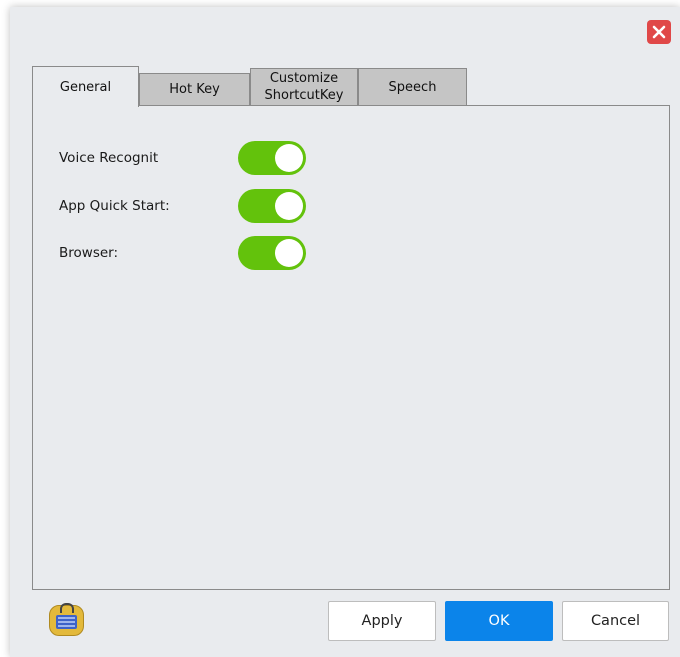 The width and height of the screenshot is (680, 657). Describe the element at coordinates (272, 206) in the screenshot. I see `app-quick-start-toggle` at that location.